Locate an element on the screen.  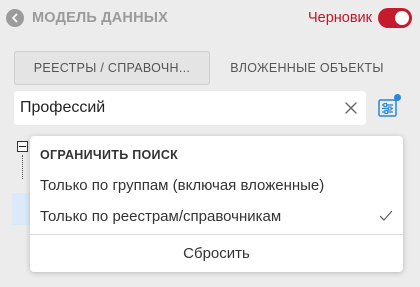
tab-nested-objects: ВЛОЖЕННЫЕ ОБЪЕКТЫ is located at coordinates (307, 68).